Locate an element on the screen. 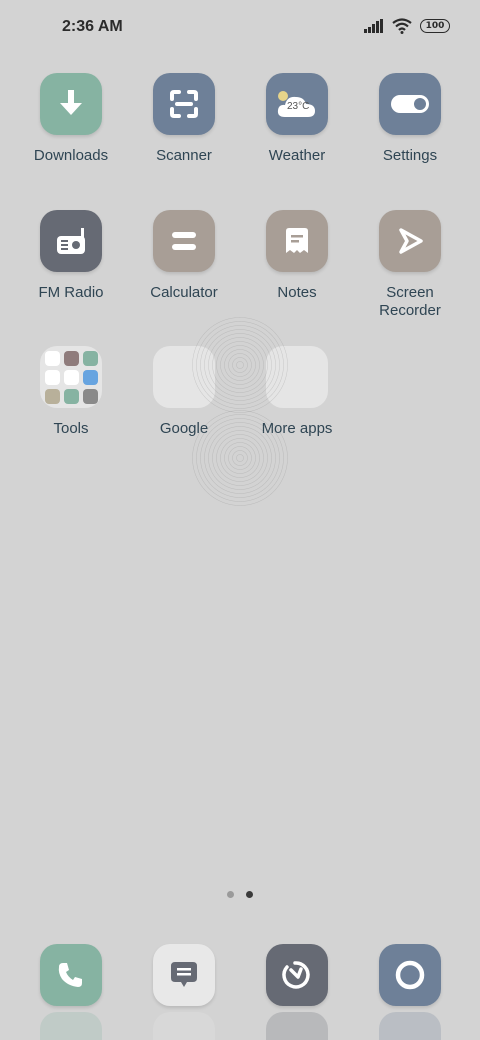 The image size is (480, 1040). camera-icon is located at coordinates (410, 975).